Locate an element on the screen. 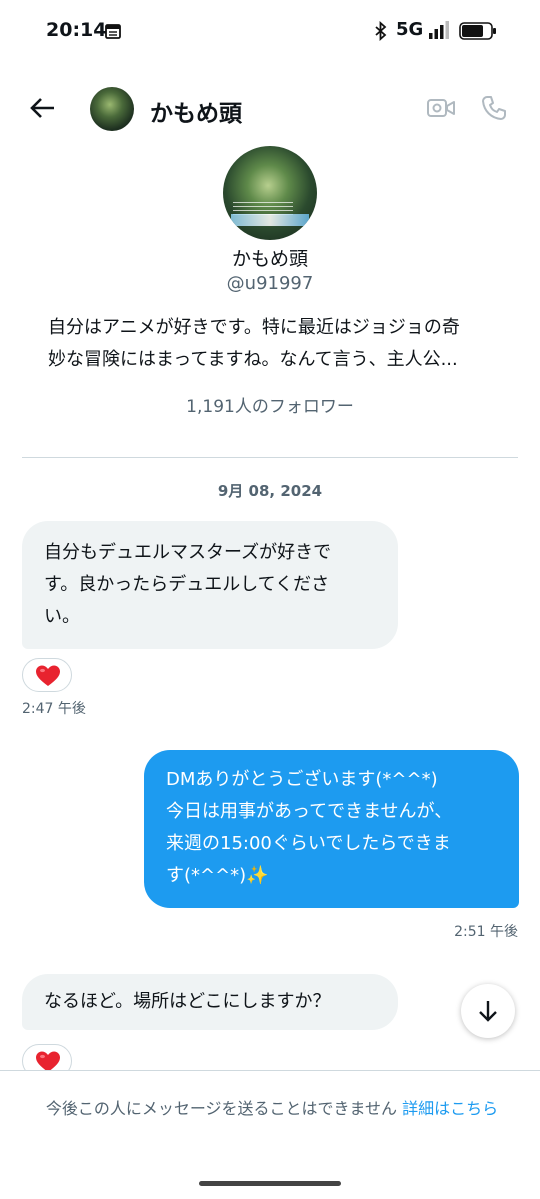 This screenshot has width=540, height=1199. status-time: 20:14 is located at coordinates (76, 30).